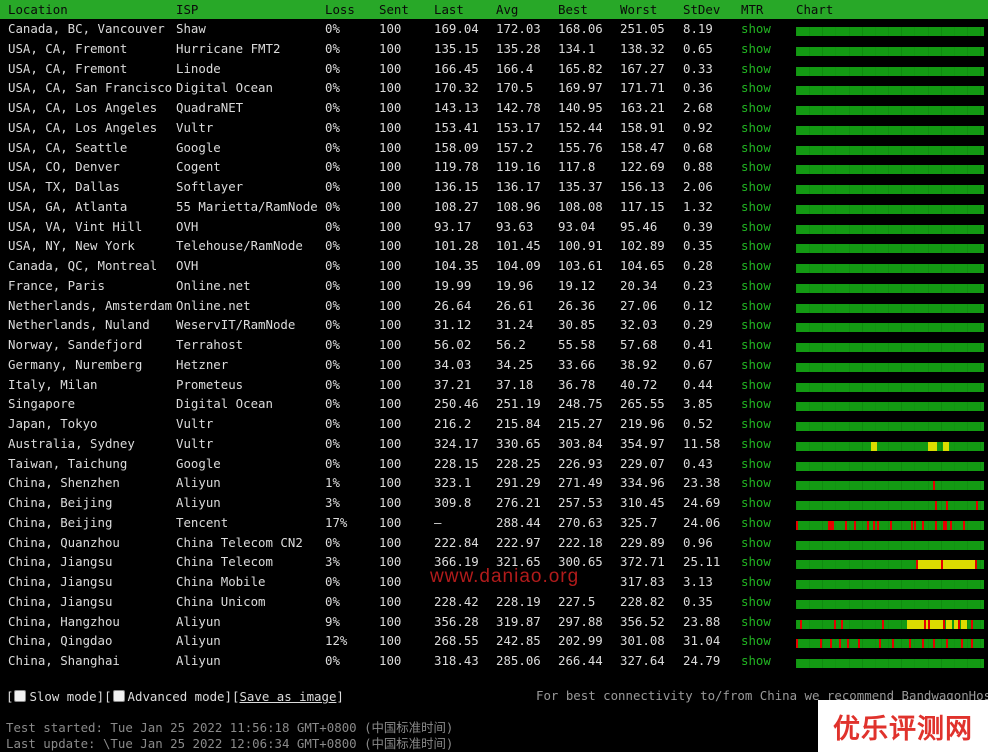 This screenshot has width=988, height=752. Describe the element at coordinates (580, 68) in the screenshot. I see `cell-best: 165.82` at that location.